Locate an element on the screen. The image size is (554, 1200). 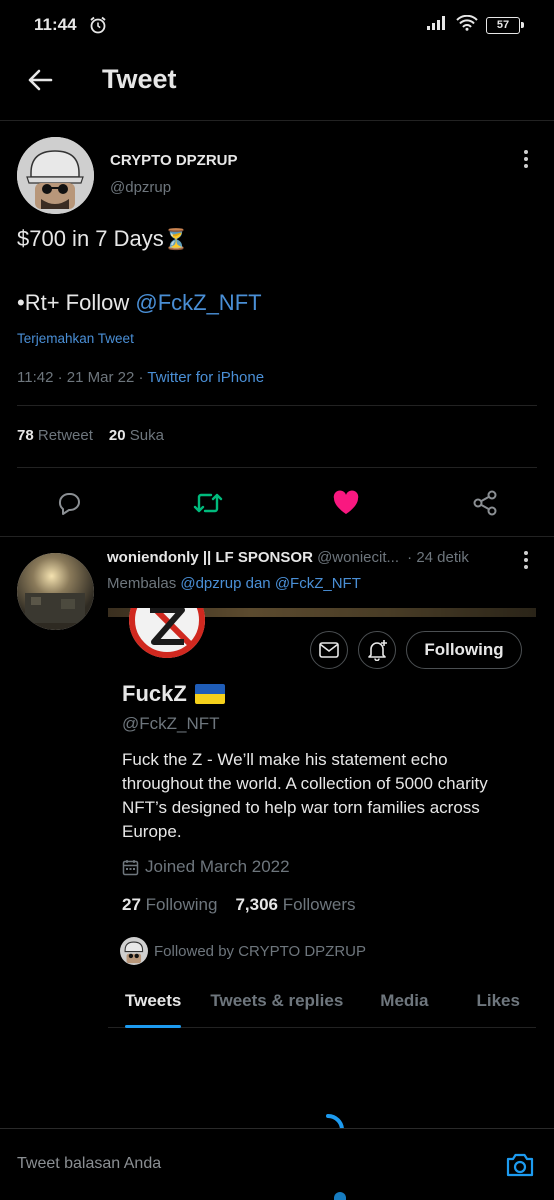
reply-author-name: woniendonly || LF SPONSOR is located at coordinates (210, 557).